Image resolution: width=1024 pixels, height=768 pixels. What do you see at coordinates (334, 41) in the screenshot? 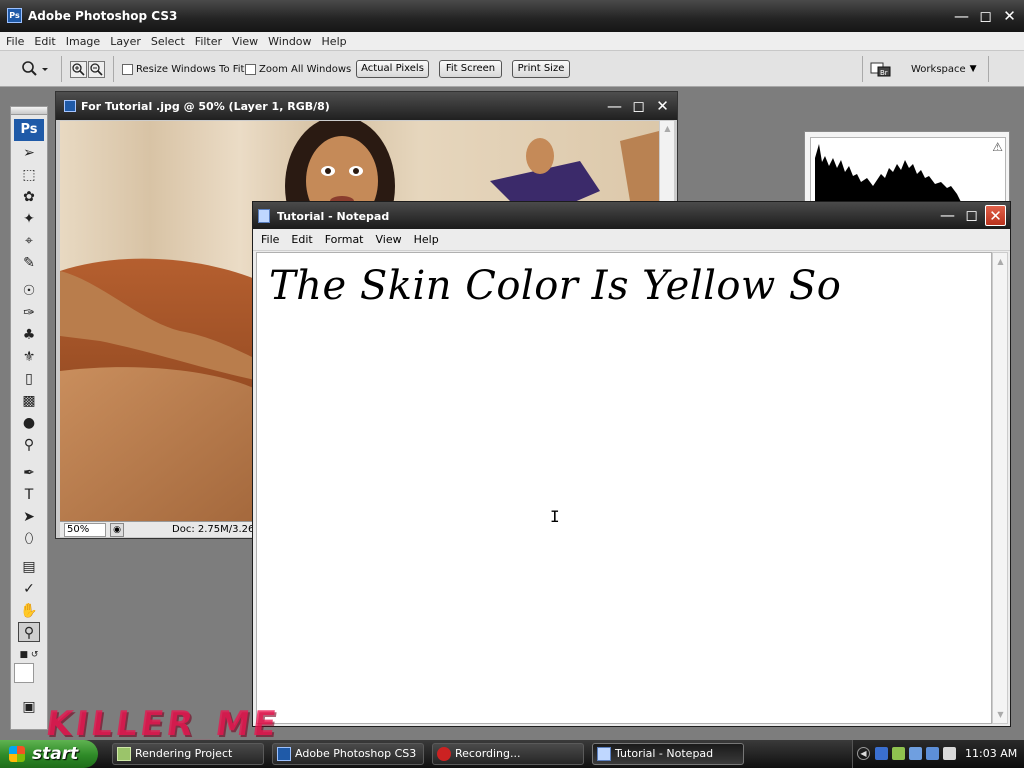
I see `menu-help: Help` at bounding box center [334, 41].